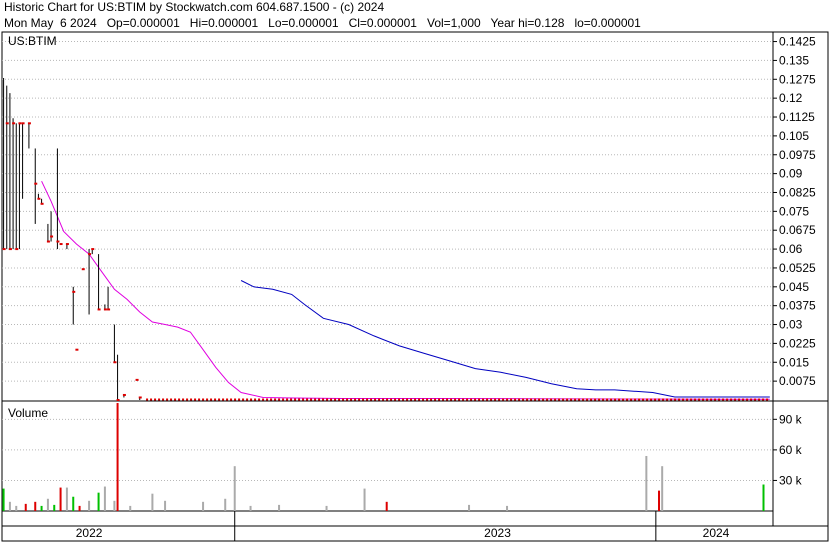  What do you see at coordinates (497, 533) in the screenshot?
I see `x-tick-label: 2023` at bounding box center [497, 533].